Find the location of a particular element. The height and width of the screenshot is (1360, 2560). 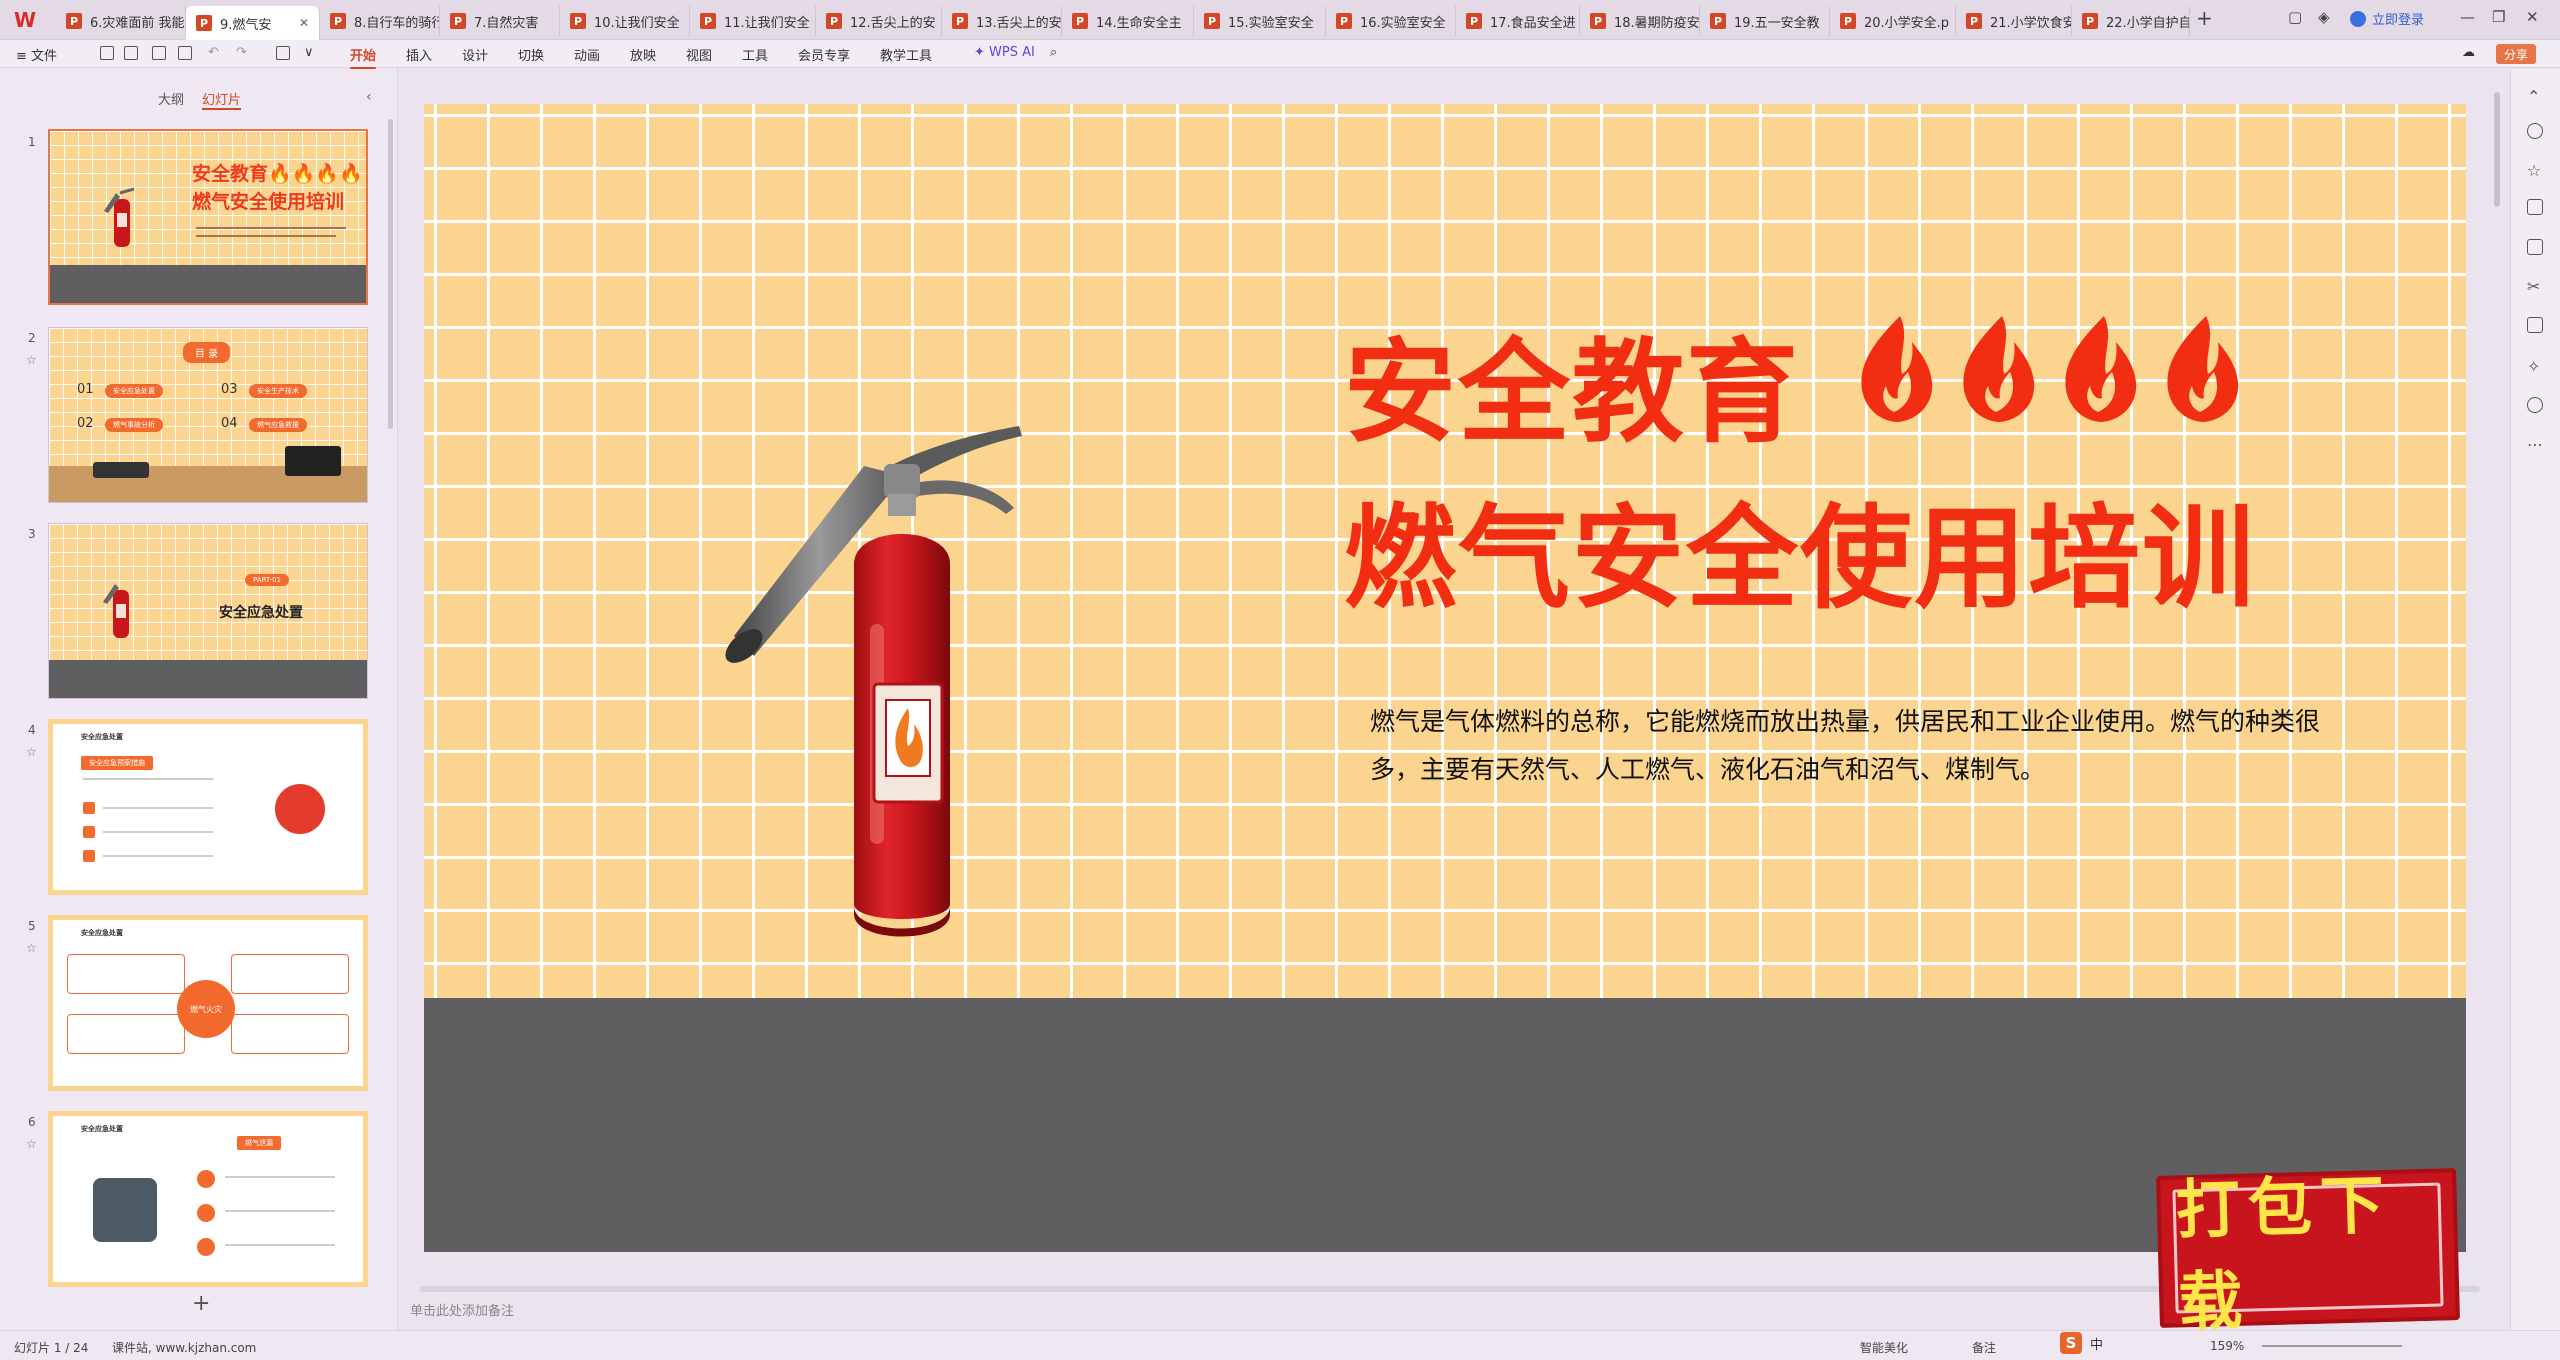

slide-thumbnail-5: 安全应急处置 燃气火灾 is located at coordinates (208, 1003).